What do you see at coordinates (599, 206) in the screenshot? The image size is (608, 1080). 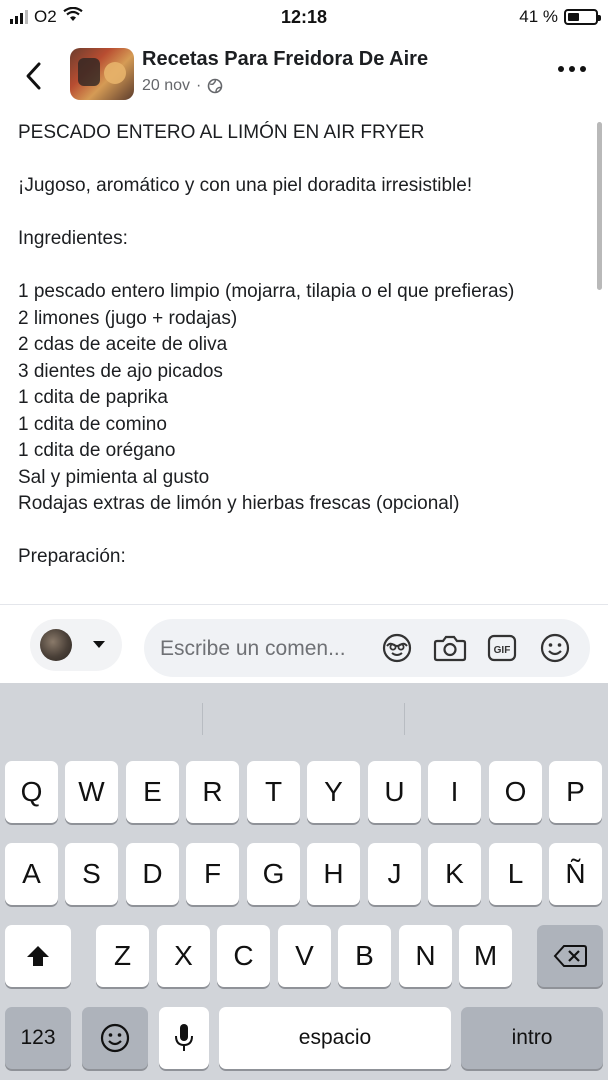 I see `scrollbar` at bounding box center [599, 206].